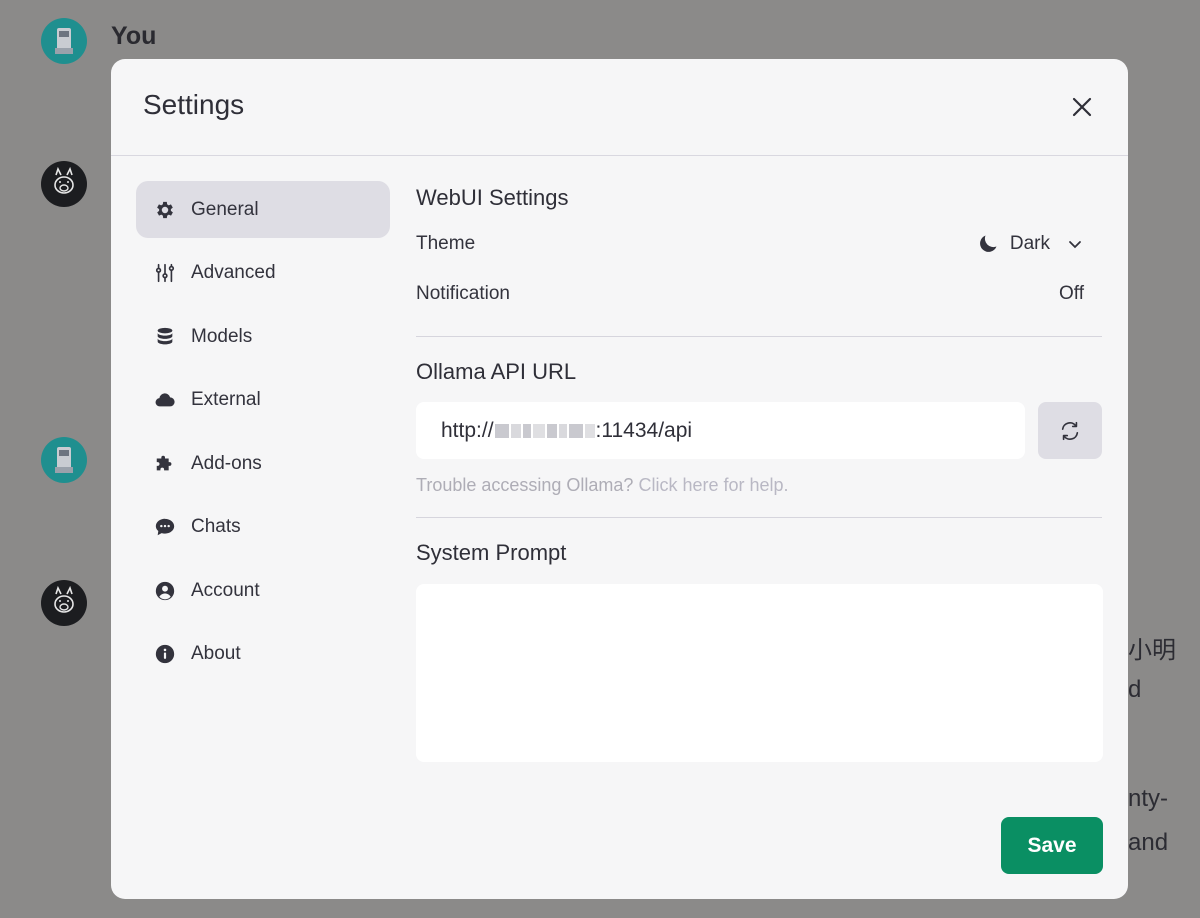 The image size is (1200, 918). I want to click on refresh-button, so click(1070, 430).